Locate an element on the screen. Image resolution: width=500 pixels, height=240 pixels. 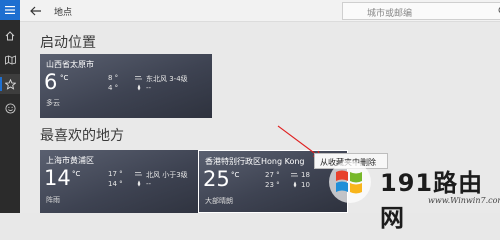
launch-location-heading: 启动位置 is located at coordinates (68, 43).